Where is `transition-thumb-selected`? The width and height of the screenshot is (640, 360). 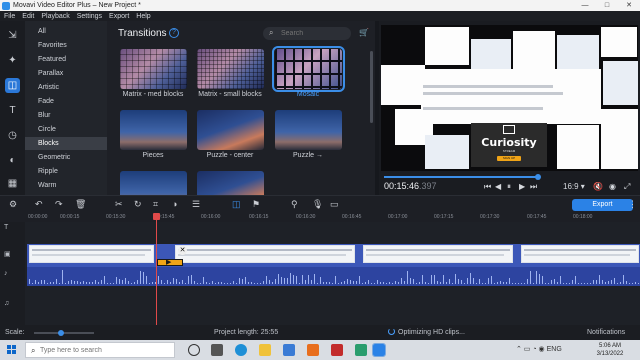
transition-thumb-selected is located at coordinates (308, 69).